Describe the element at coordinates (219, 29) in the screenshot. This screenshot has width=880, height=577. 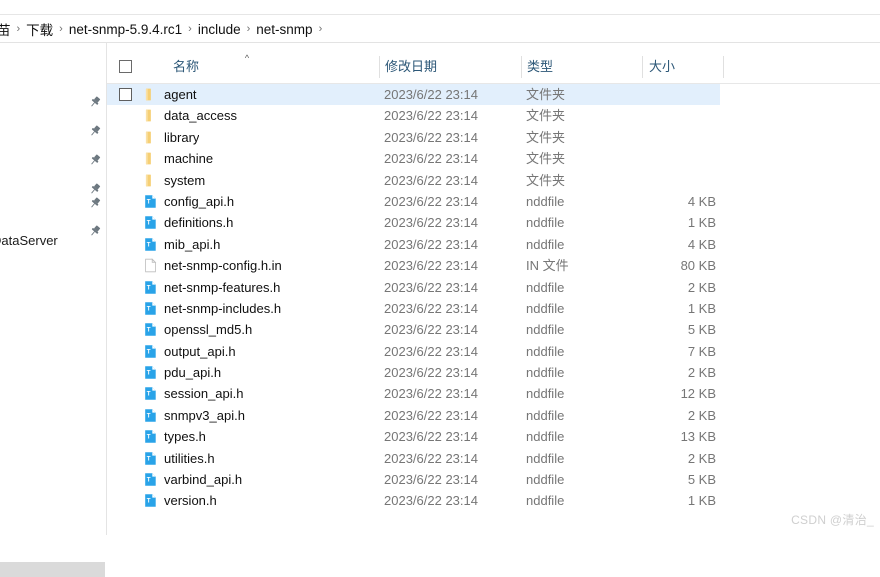
I see `breadcrumb-segment: include` at that location.